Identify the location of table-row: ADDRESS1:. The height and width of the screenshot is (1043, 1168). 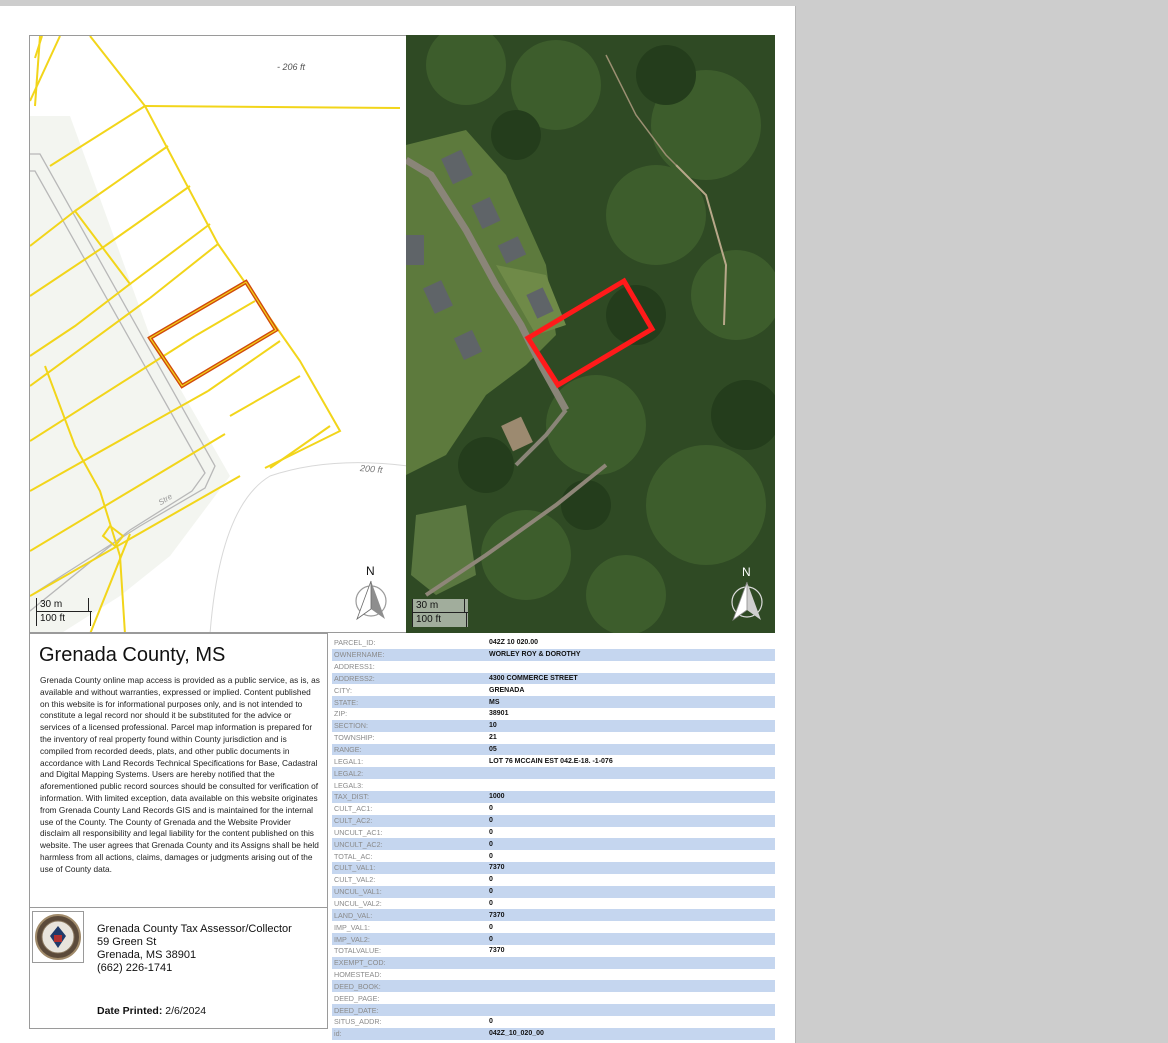
(553, 667).